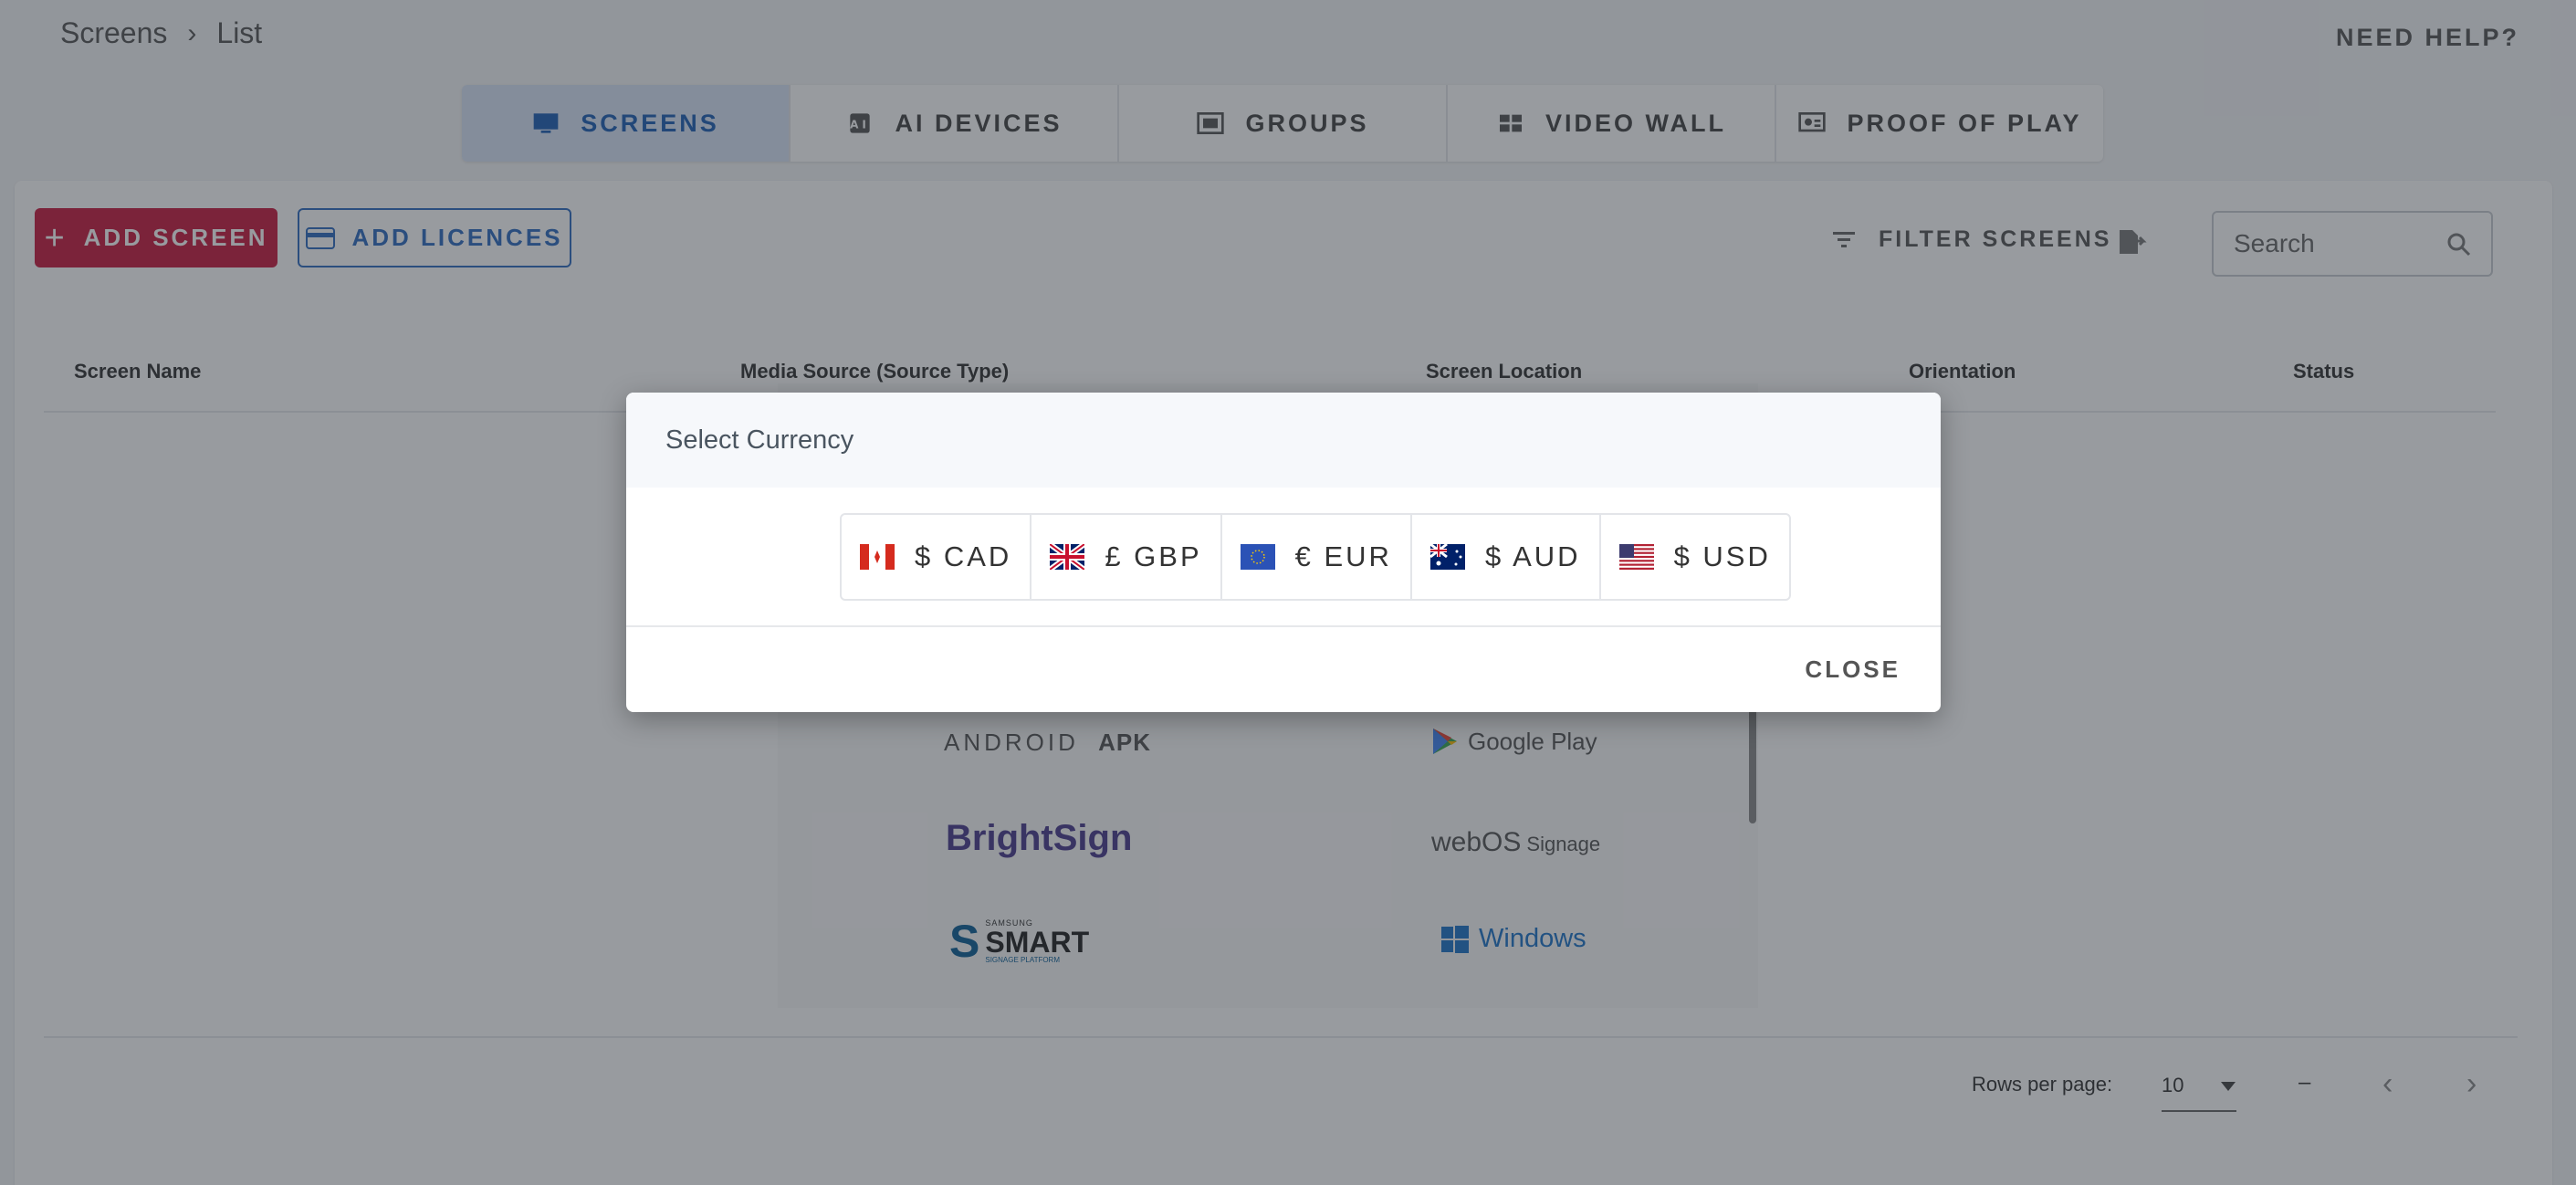 This screenshot has height=1185, width=2576. What do you see at coordinates (1533, 556) in the screenshot?
I see `currency-label: $ AUD` at bounding box center [1533, 556].